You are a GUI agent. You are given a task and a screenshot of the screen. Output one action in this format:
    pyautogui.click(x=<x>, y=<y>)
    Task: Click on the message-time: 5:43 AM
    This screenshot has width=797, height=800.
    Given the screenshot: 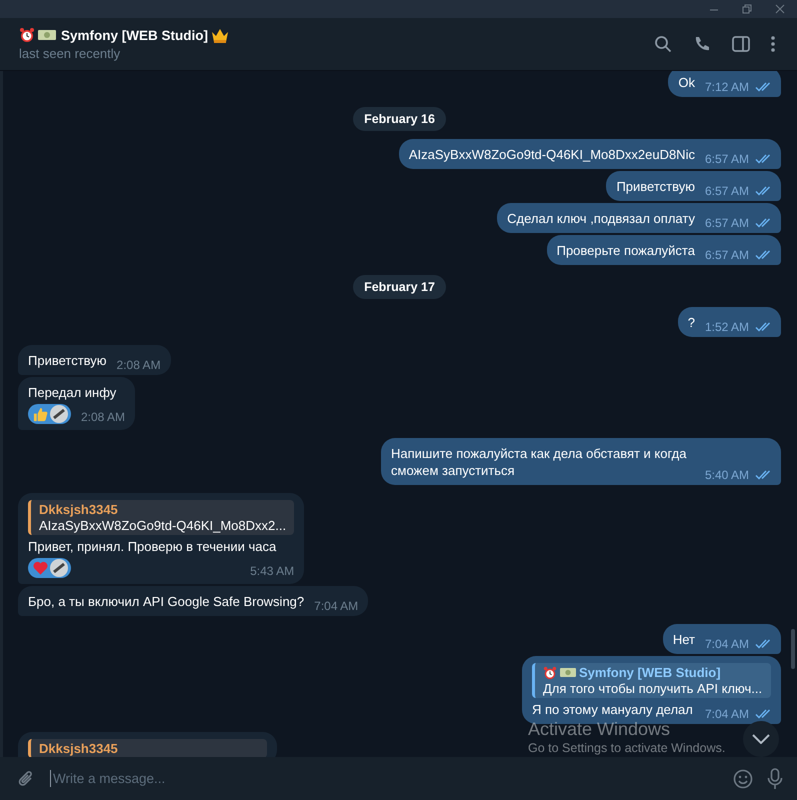 What is the action you would take?
    pyautogui.click(x=272, y=571)
    